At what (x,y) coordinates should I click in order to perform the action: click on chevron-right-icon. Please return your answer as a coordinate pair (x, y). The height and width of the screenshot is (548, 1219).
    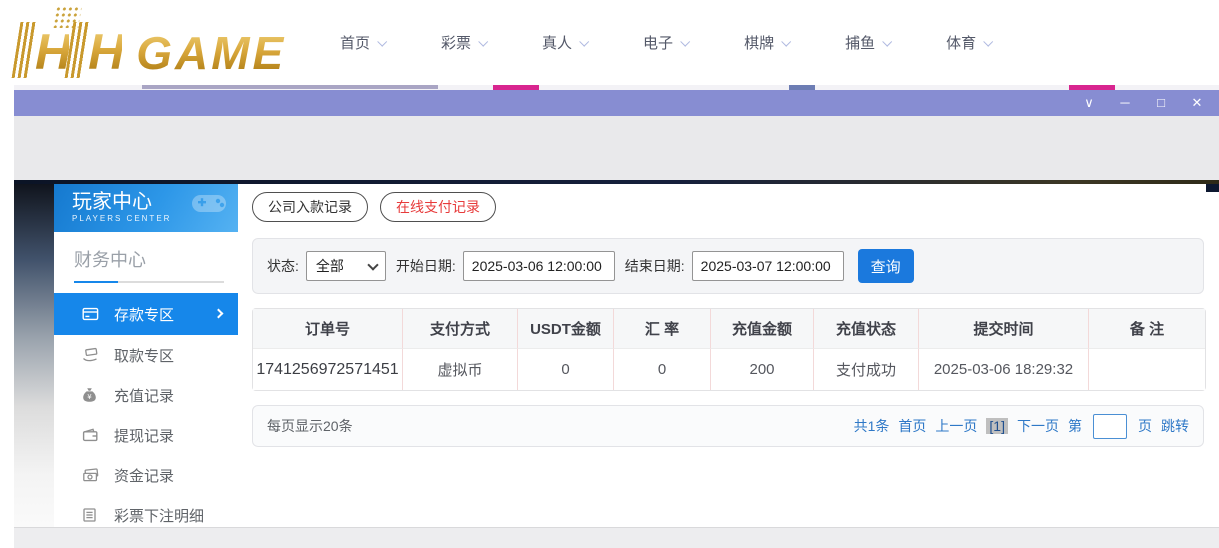
    Looking at the image, I should click on (218, 313).